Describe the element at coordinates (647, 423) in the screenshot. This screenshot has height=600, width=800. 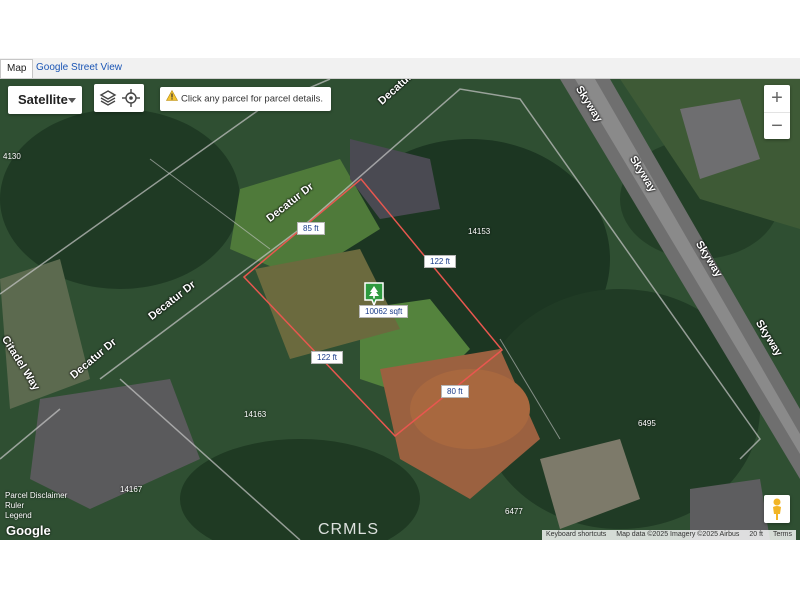
I see `parcel-number-6495: 6495` at that location.